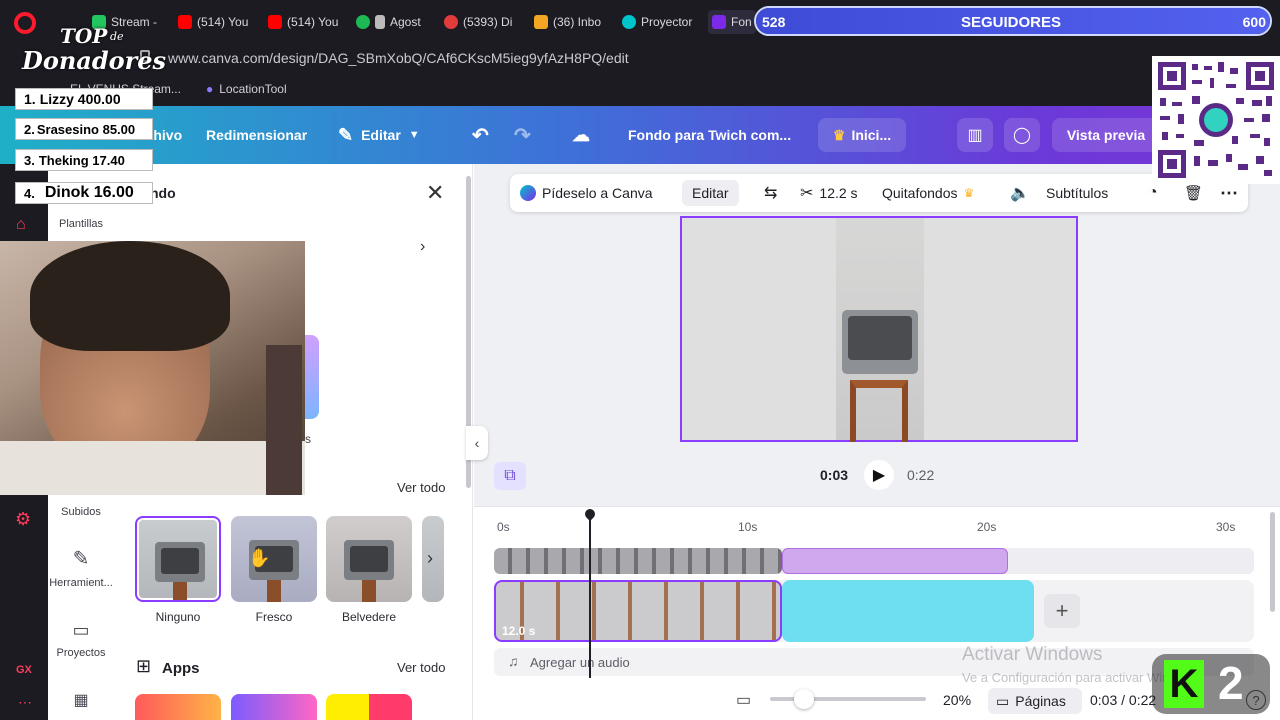  What do you see at coordinates (834, 475) in the screenshot?
I see `current-time: 0:03` at bounding box center [834, 475].